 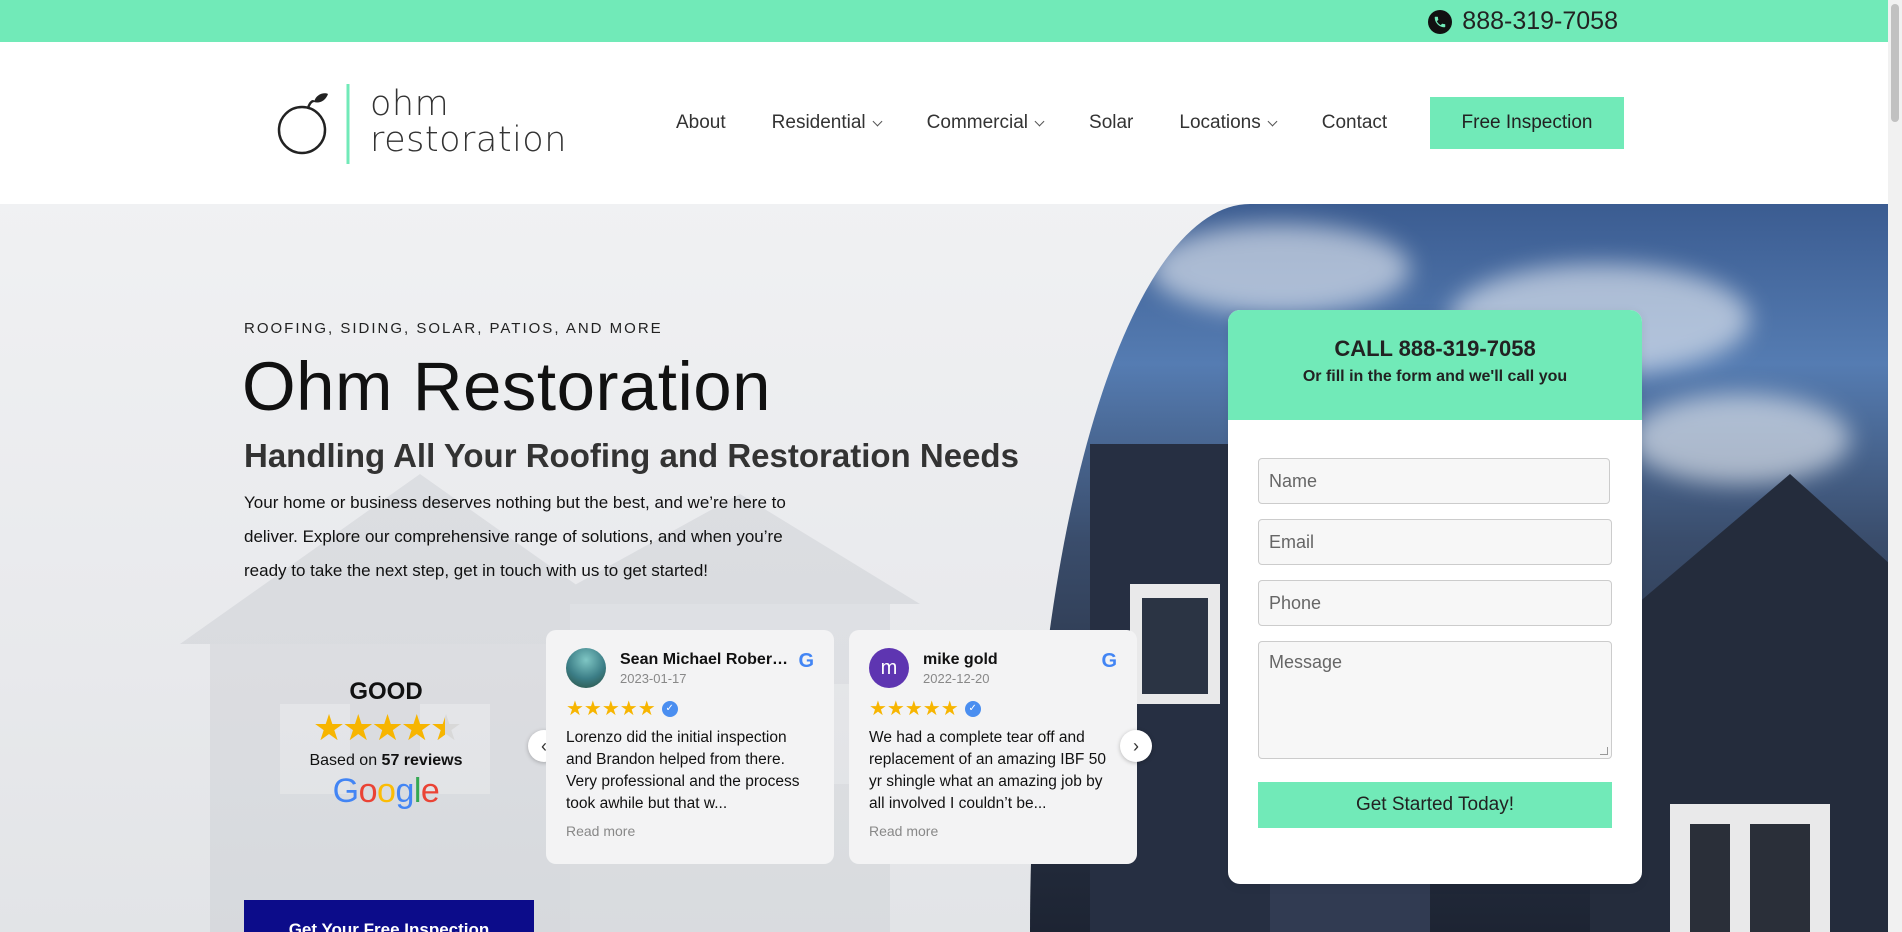 I want to click on nav-about-label: About, so click(x=701, y=122).